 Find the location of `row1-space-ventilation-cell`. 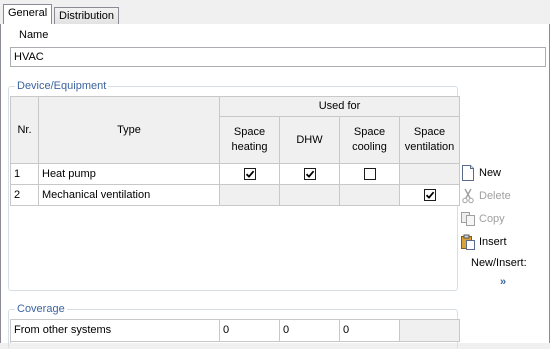

row1-space-ventilation-cell is located at coordinates (430, 174).